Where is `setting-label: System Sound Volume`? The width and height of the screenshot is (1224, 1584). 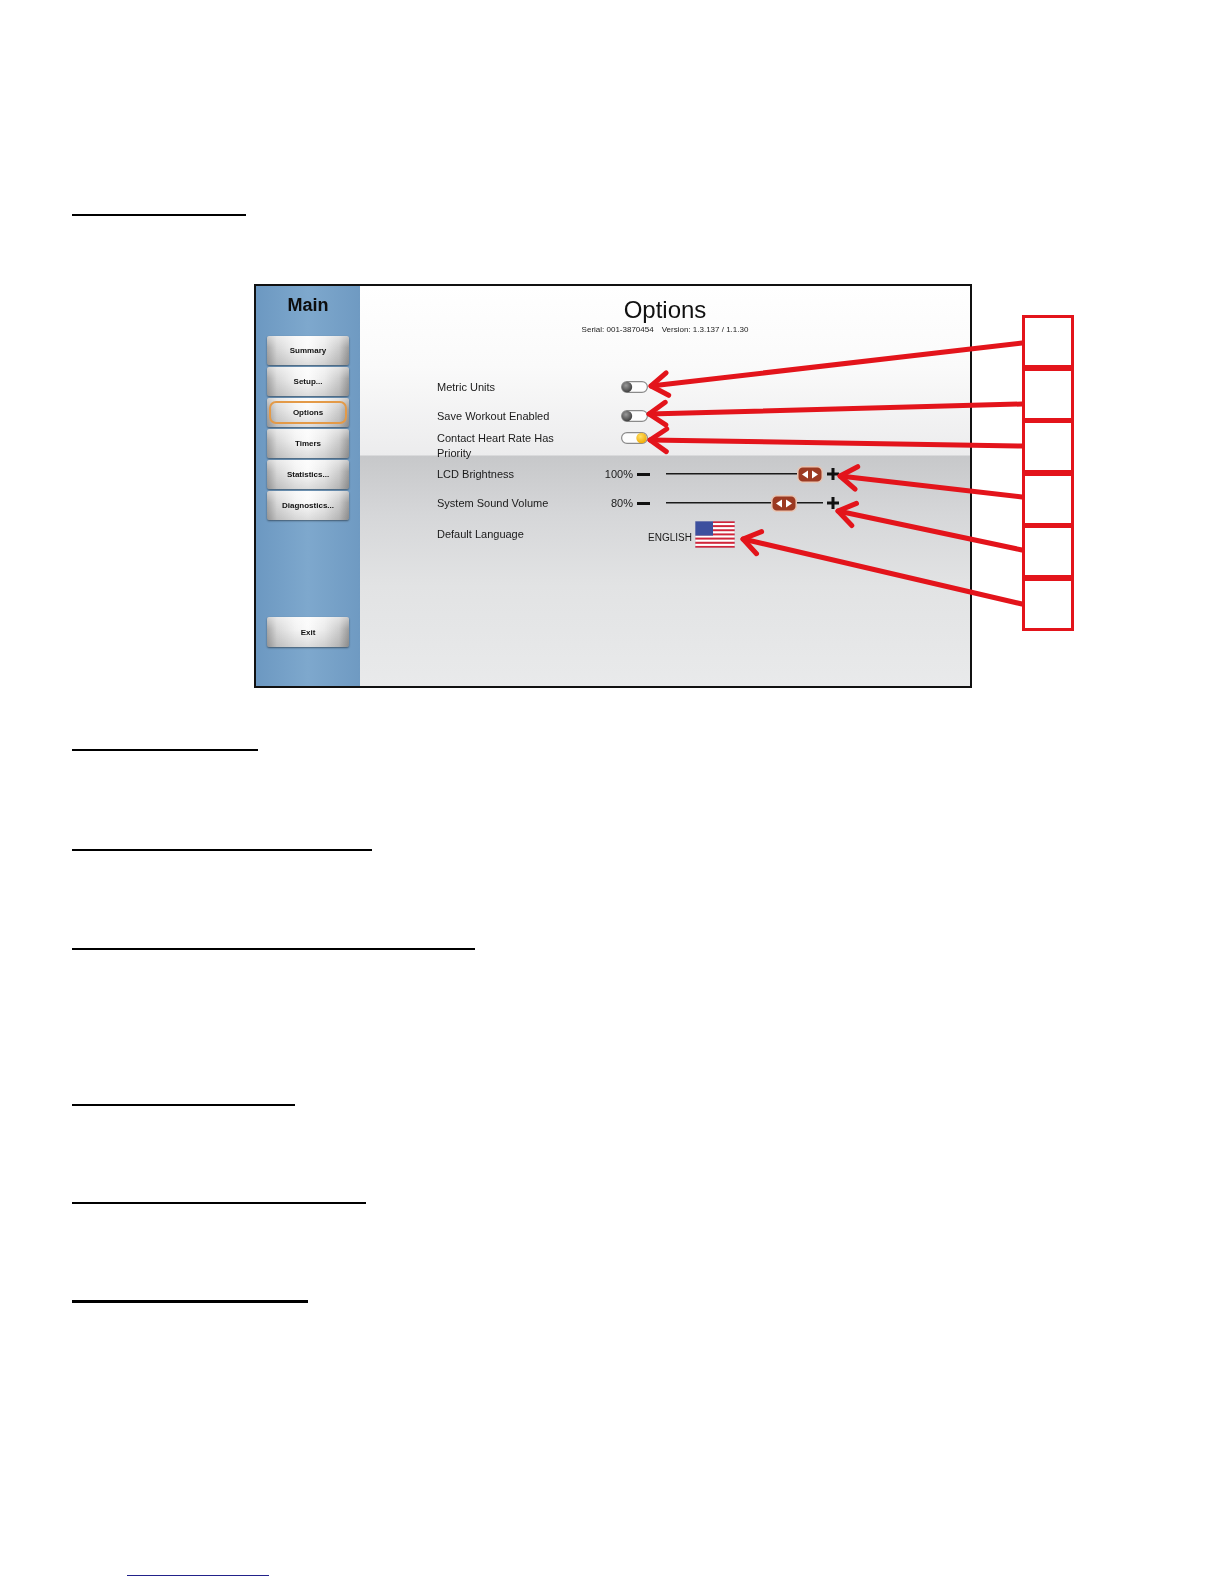
setting-label: System Sound Volume is located at coordinates (493, 503).